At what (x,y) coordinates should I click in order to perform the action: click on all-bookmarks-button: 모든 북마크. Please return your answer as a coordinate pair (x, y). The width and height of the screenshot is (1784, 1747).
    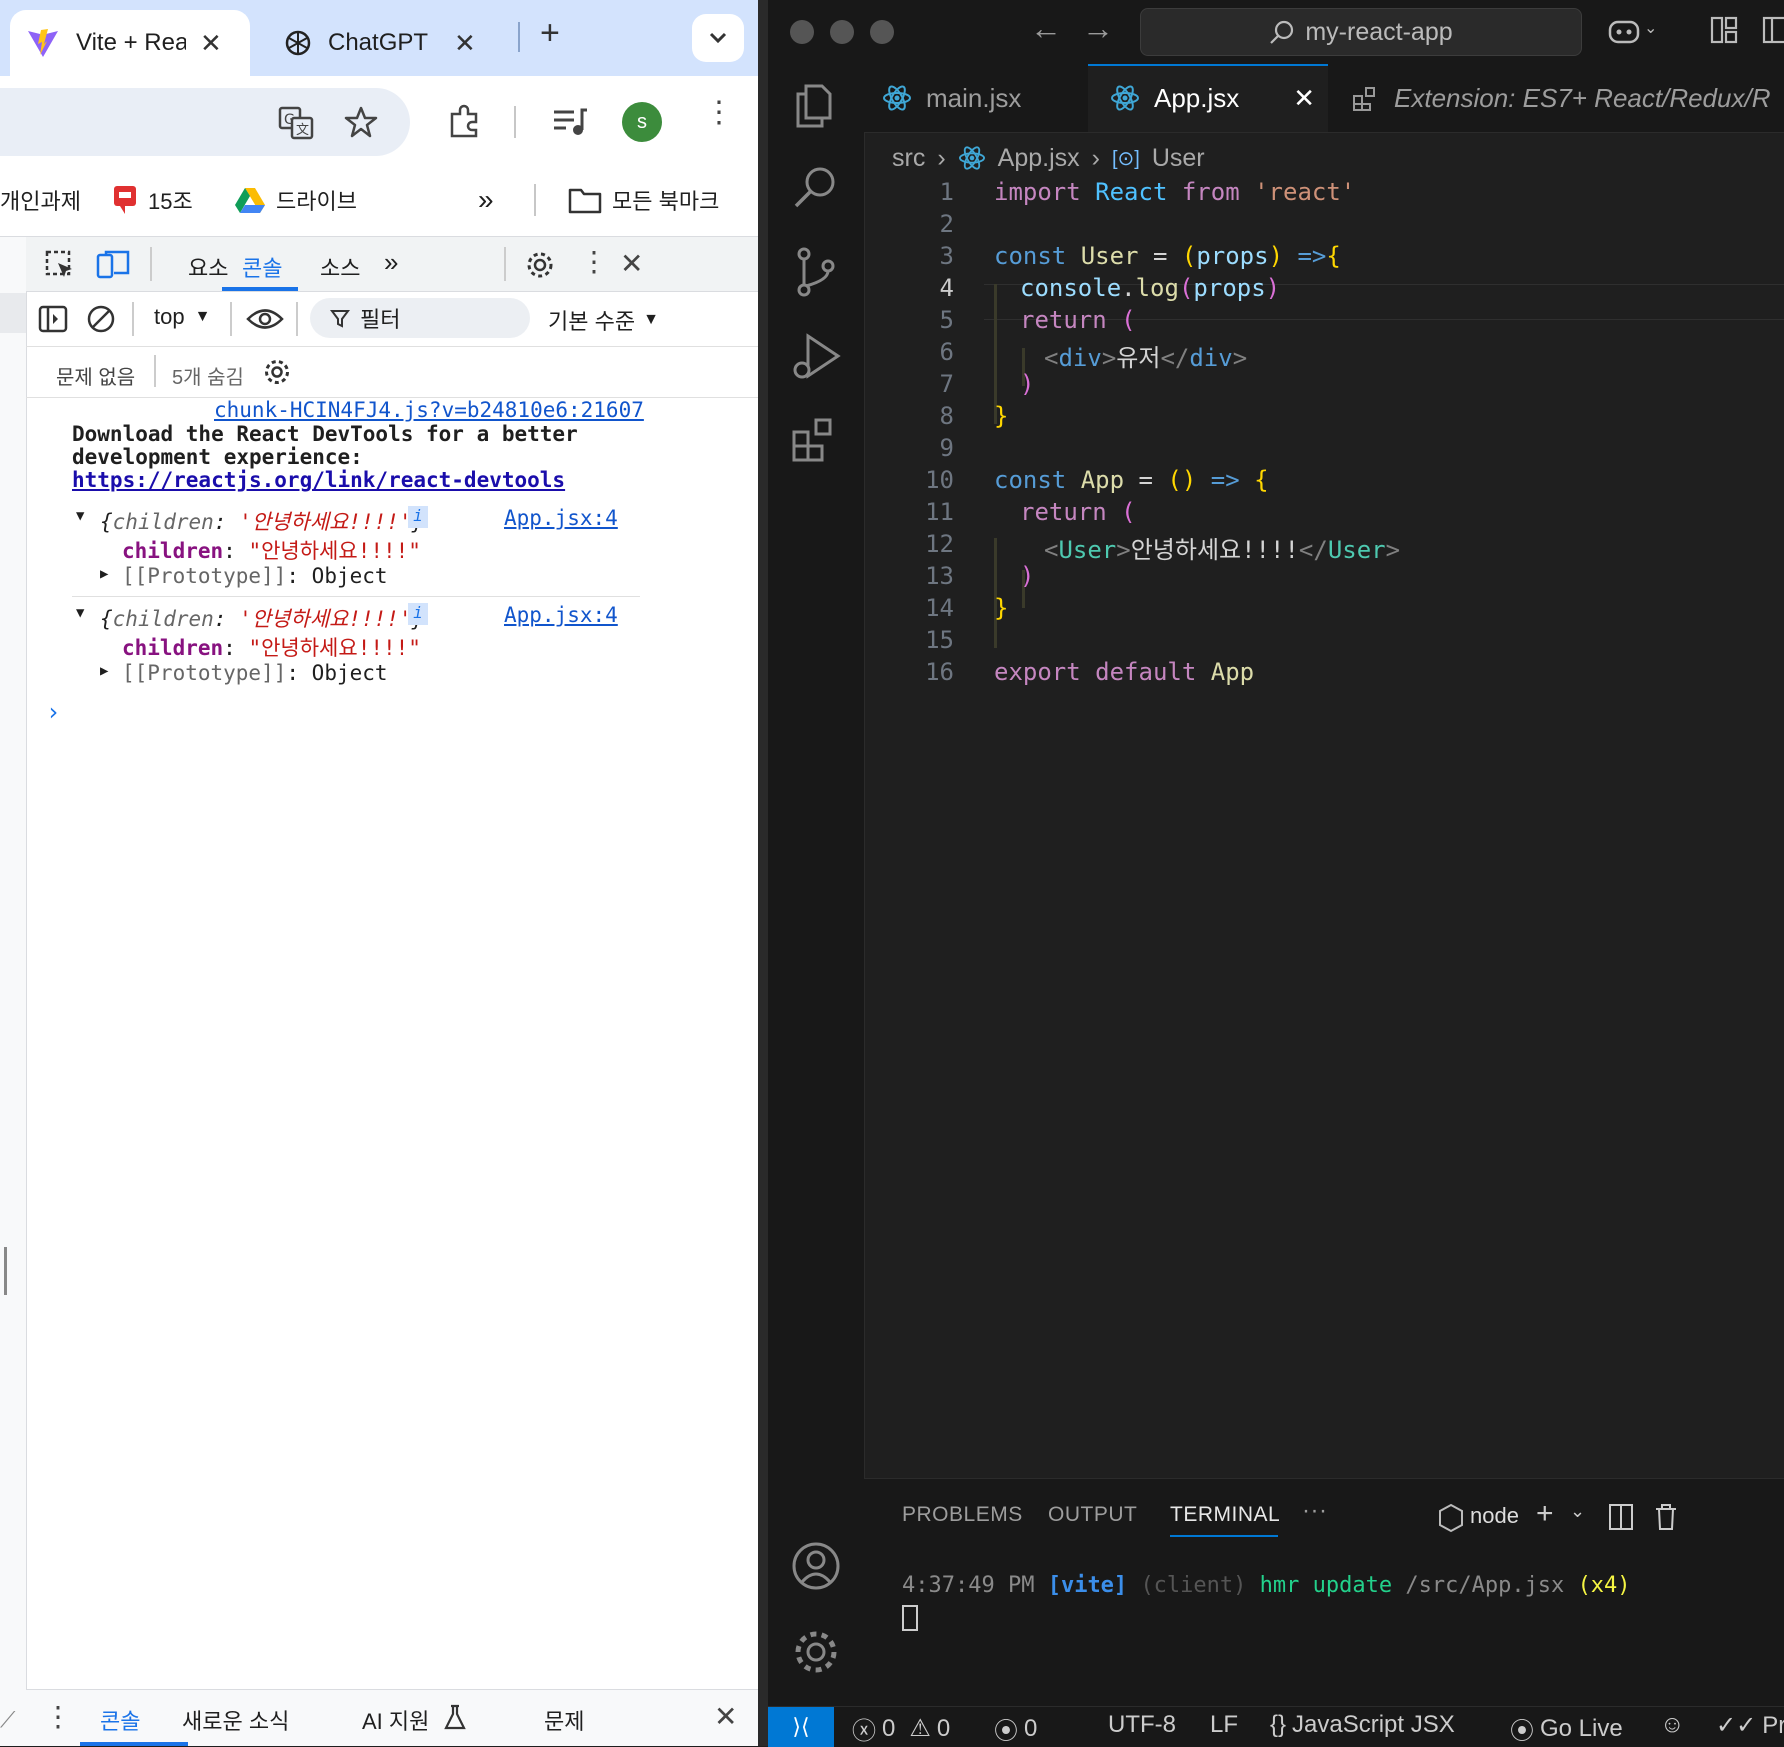
    Looking at the image, I should click on (643, 200).